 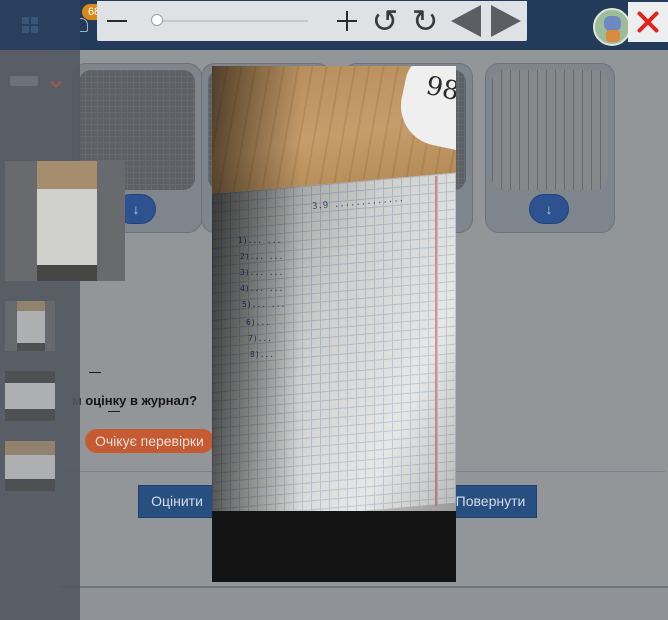 What do you see at coordinates (612, 23) in the screenshot?
I see `avatar-head-icon` at bounding box center [612, 23].